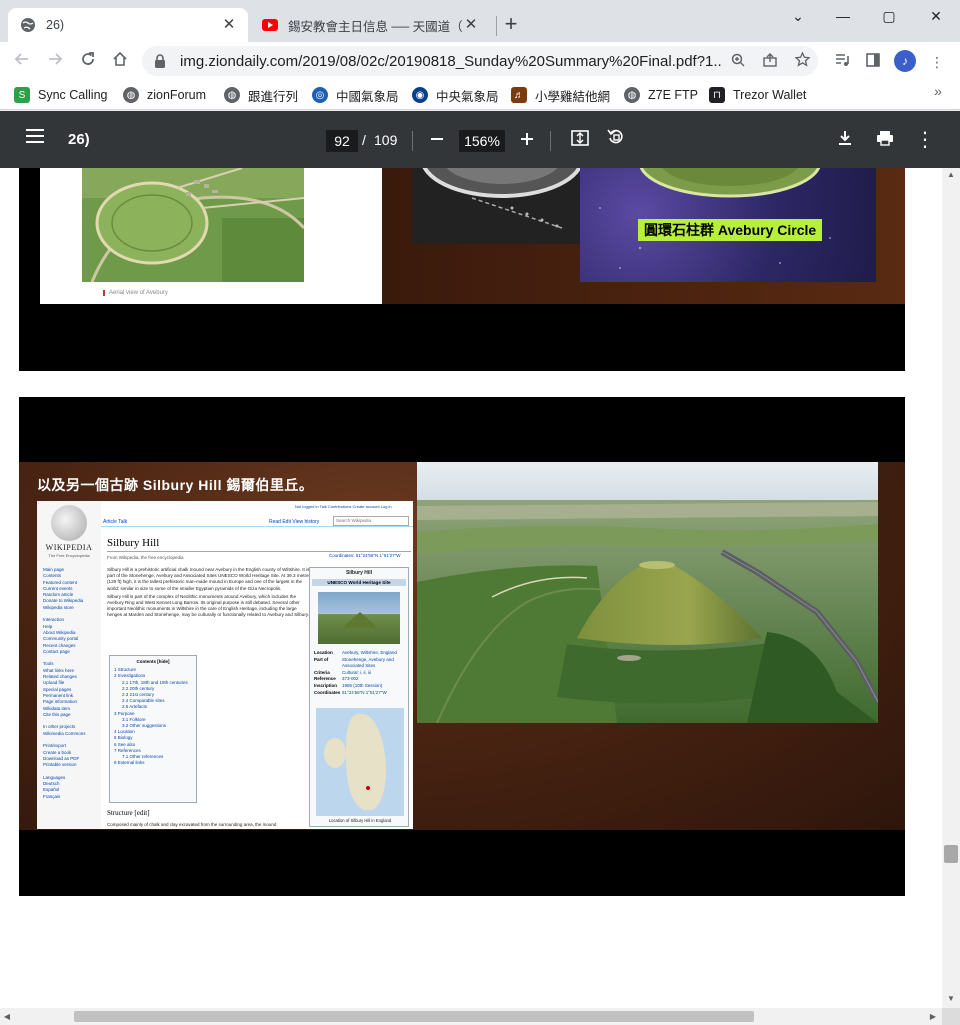 This screenshot has height=1025, width=960. I want to click on horizontal-scrollbar: ◀ ▶, so click(471, 1016).